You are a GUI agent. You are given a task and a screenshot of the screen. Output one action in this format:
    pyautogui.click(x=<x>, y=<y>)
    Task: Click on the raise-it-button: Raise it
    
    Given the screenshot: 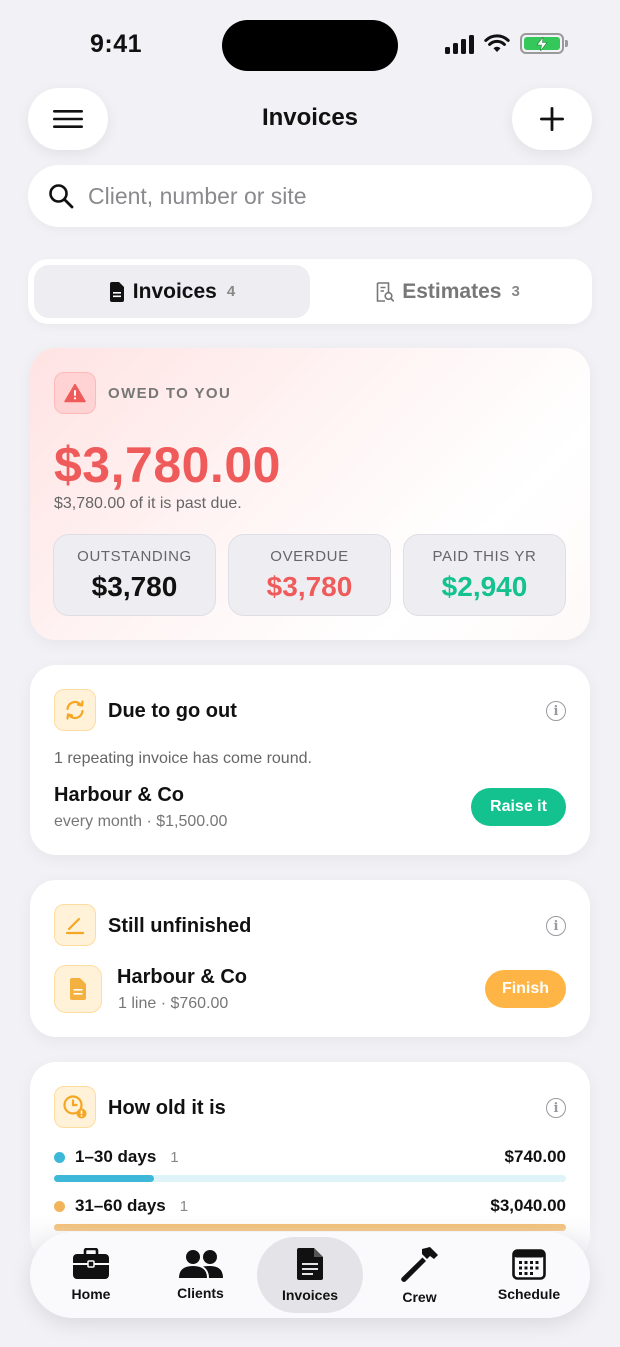 What is the action you would take?
    pyautogui.click(x=518, y=807)
    